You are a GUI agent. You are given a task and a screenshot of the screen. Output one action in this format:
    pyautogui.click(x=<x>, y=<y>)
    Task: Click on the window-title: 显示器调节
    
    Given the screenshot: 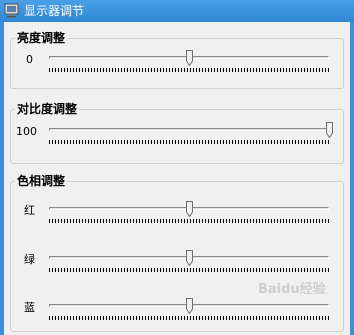 What is the action you would take?
    pyautogui.click(x=54, y=11)
    